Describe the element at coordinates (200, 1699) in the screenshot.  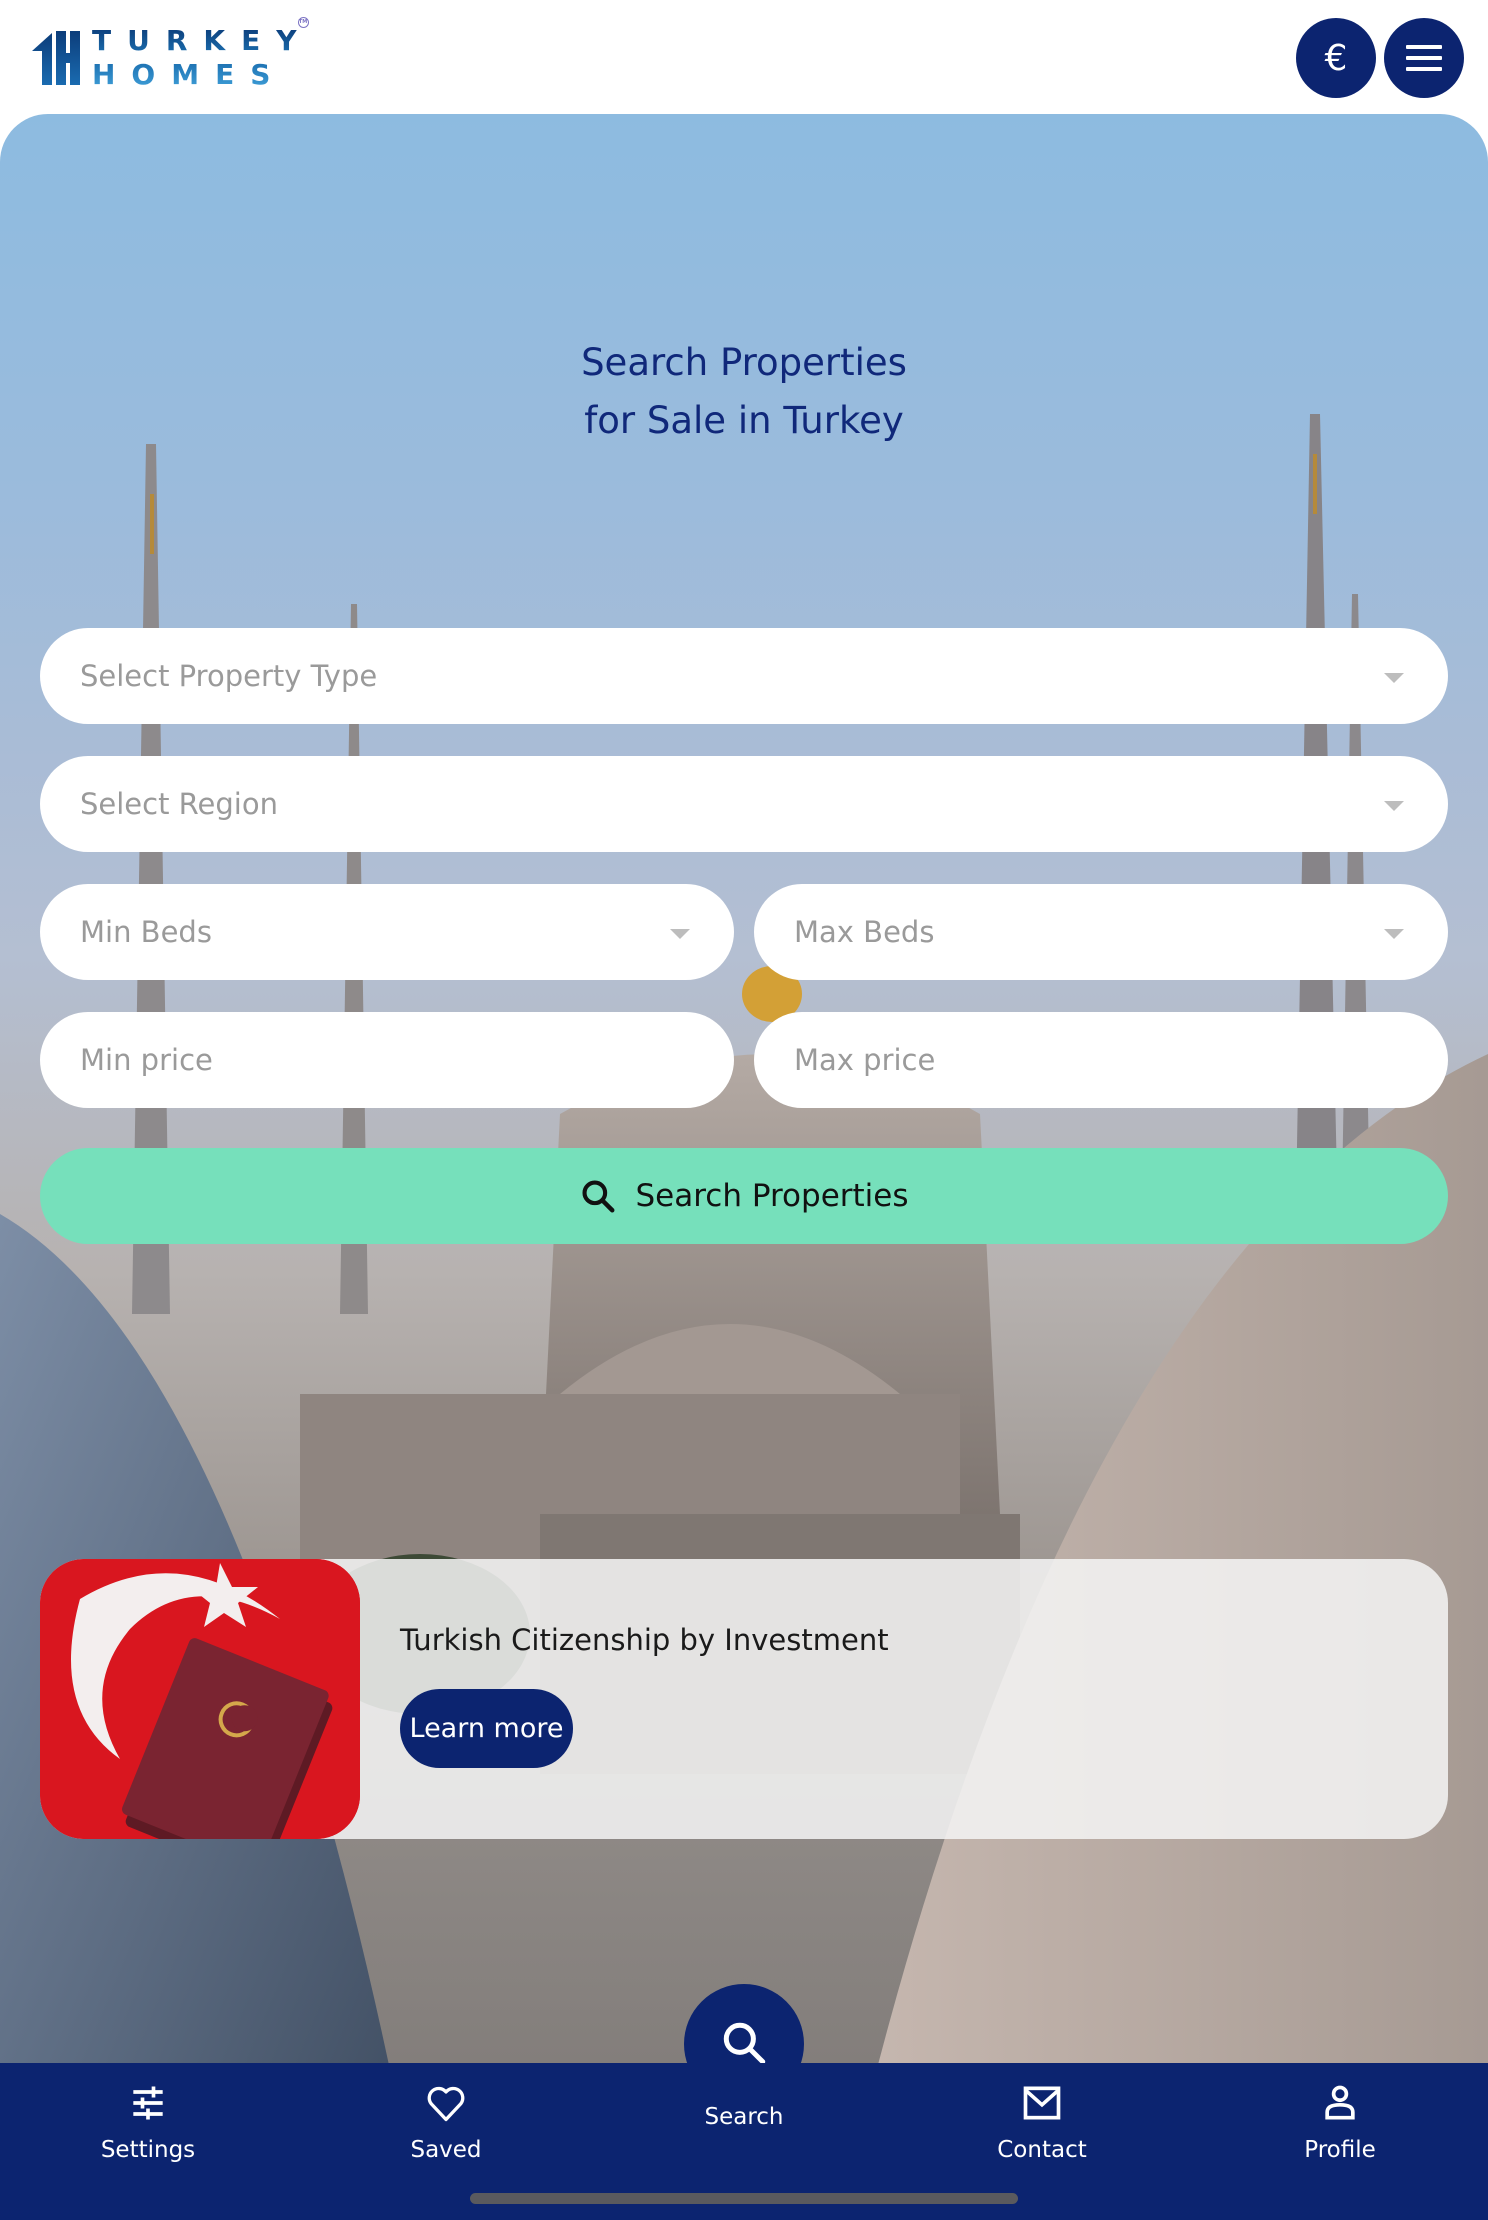
I see `turkish-flag-passport-image` at that location.